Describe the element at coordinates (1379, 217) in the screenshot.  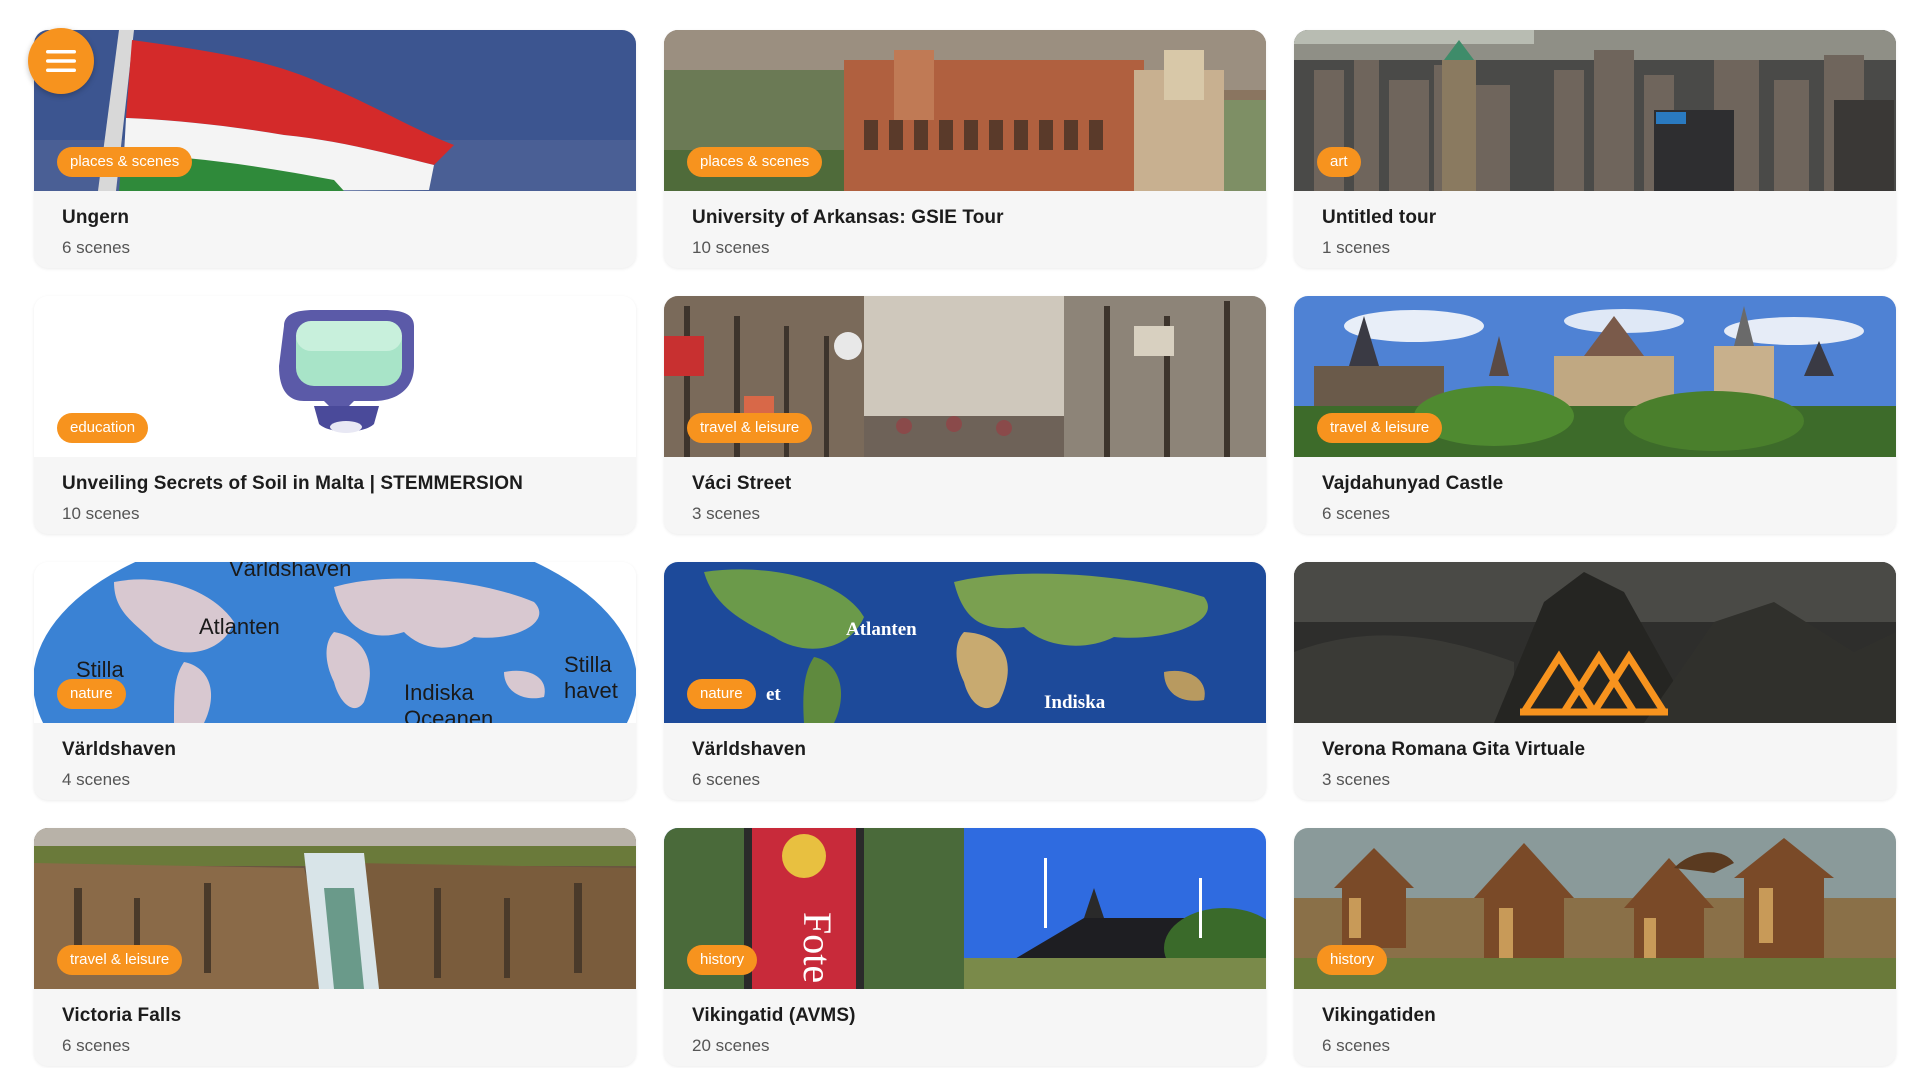
I see `tour-title: Untitled tour` at that location.